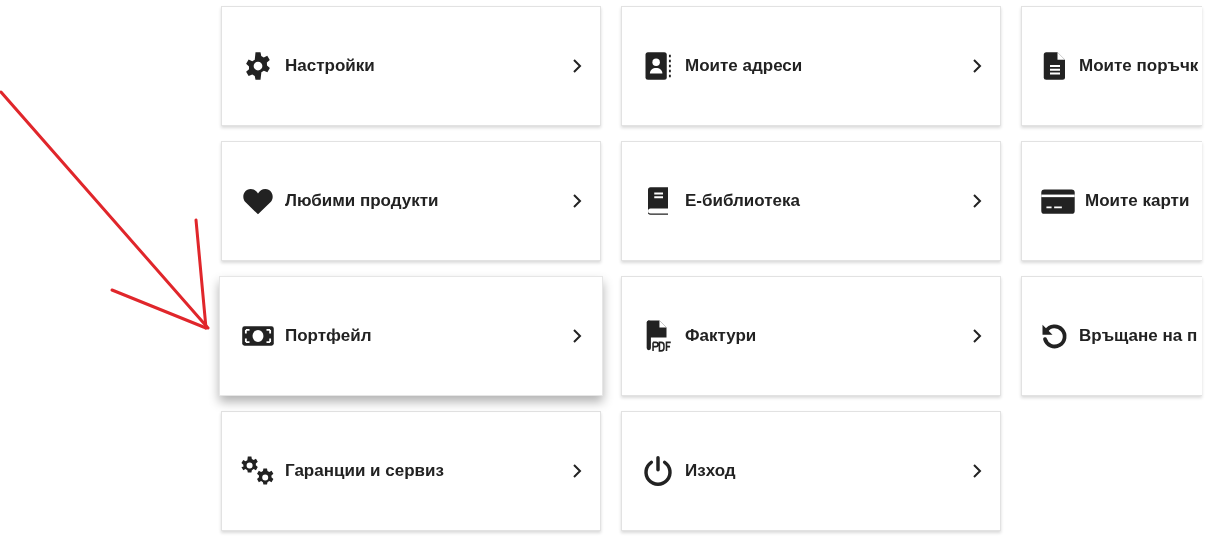 This screenshot has height=544, width=1222. What do you see at coordinates (258, 66) in the screenshot?
I see `settings-icon` at bounding box center [258, 66].